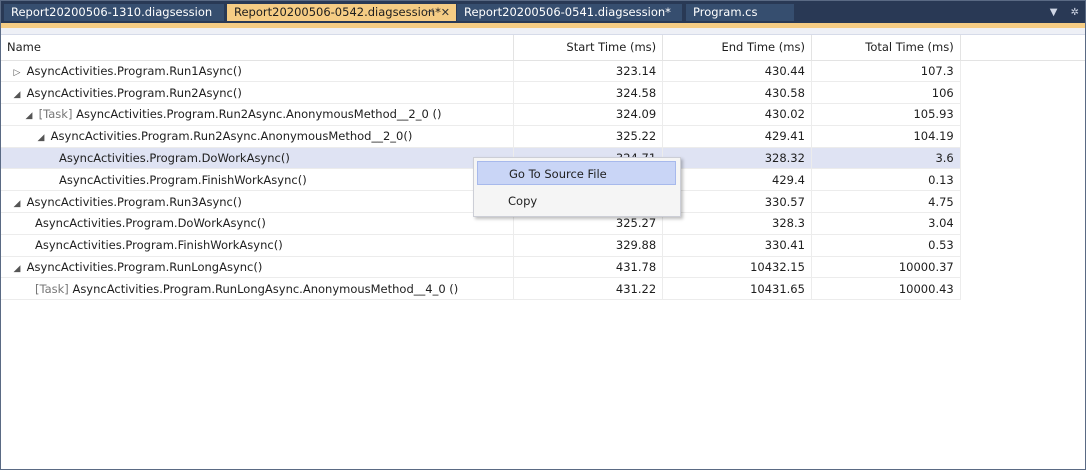  What do you see at coordinates (737, 267) in the screenshot?
I see `cell-end-time: 10432.15` at bounding box center [737, 267].